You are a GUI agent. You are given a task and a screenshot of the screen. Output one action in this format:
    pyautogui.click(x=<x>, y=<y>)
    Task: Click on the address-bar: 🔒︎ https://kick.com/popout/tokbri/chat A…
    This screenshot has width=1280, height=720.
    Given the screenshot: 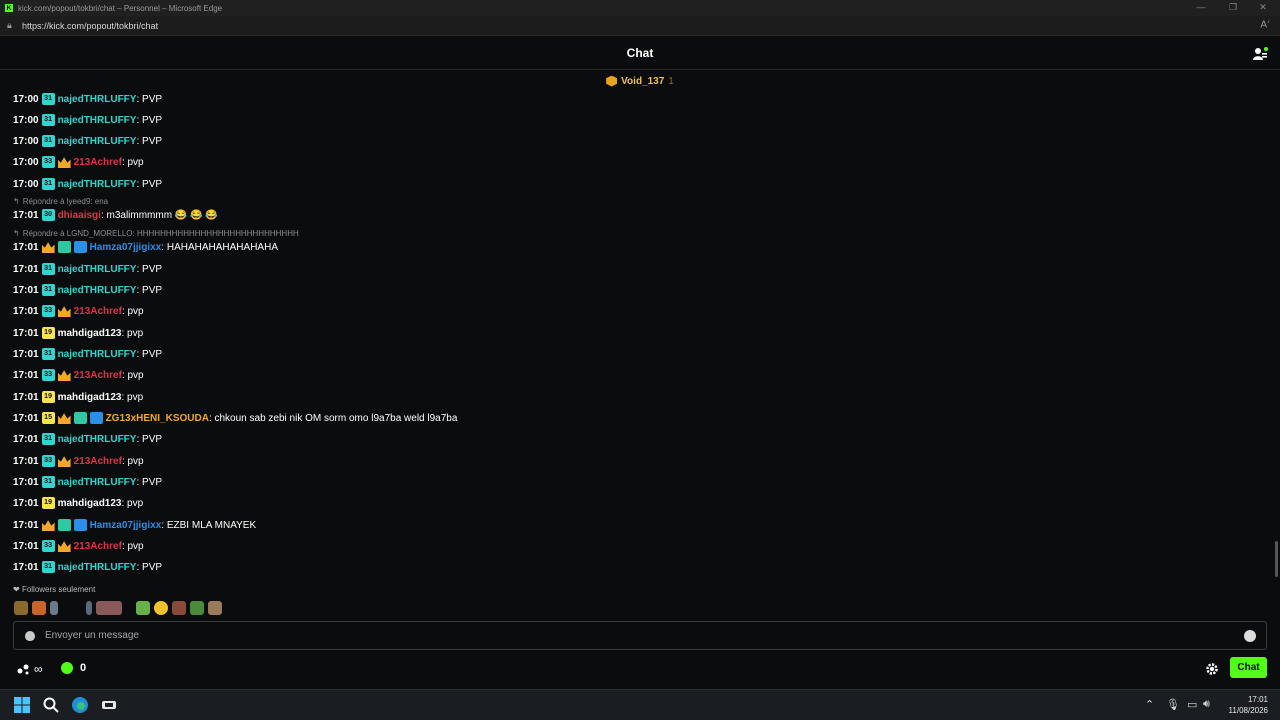 What is the action you would take?
    pyautogui.click(x=640, y=26)
    